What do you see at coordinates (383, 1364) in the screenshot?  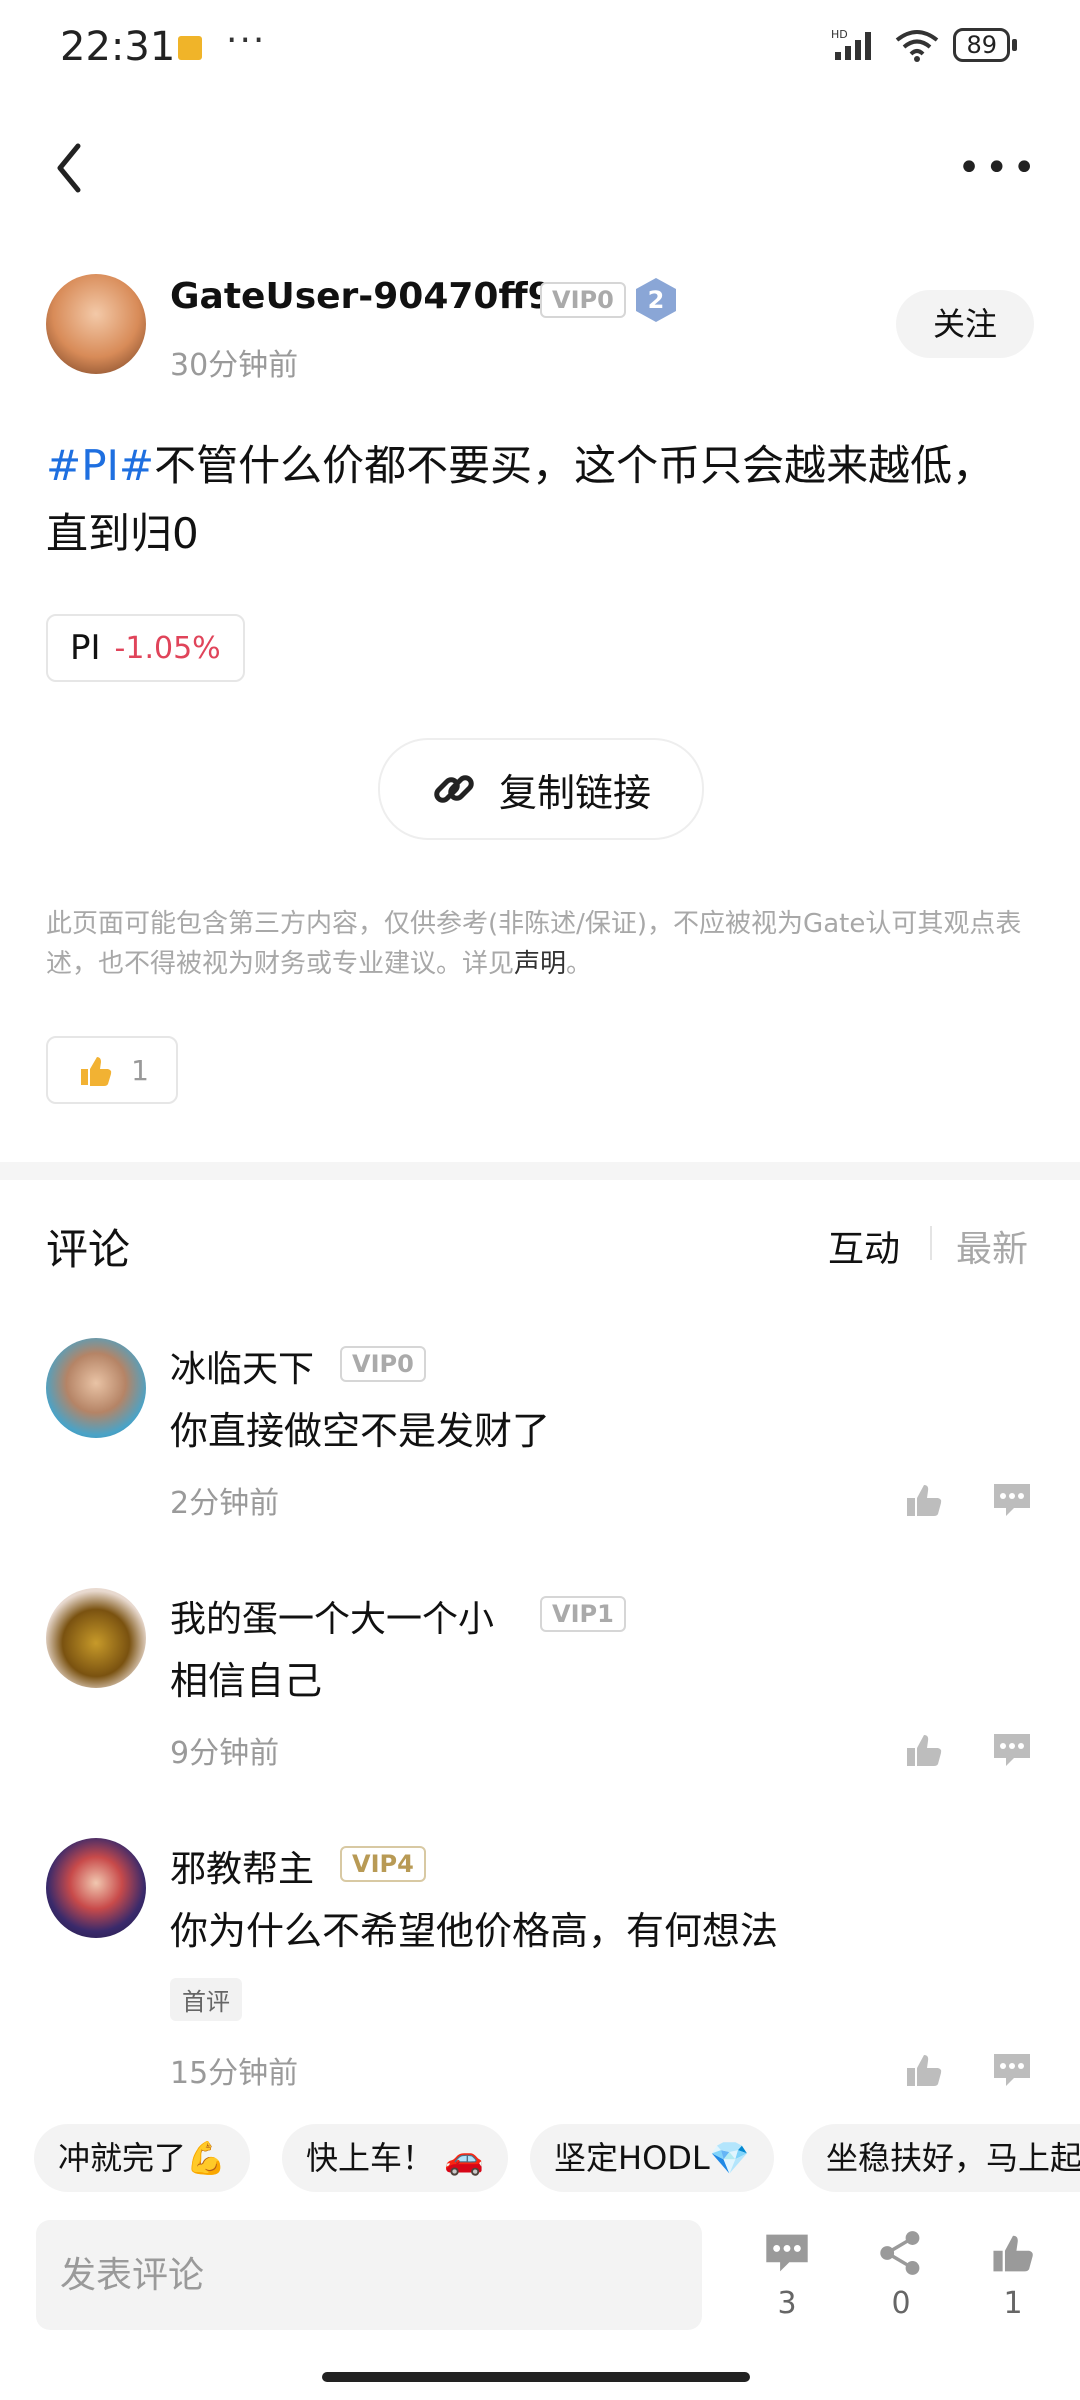 I see `comment-vip-badge: VIP0` at bounding box center [383, 1364].